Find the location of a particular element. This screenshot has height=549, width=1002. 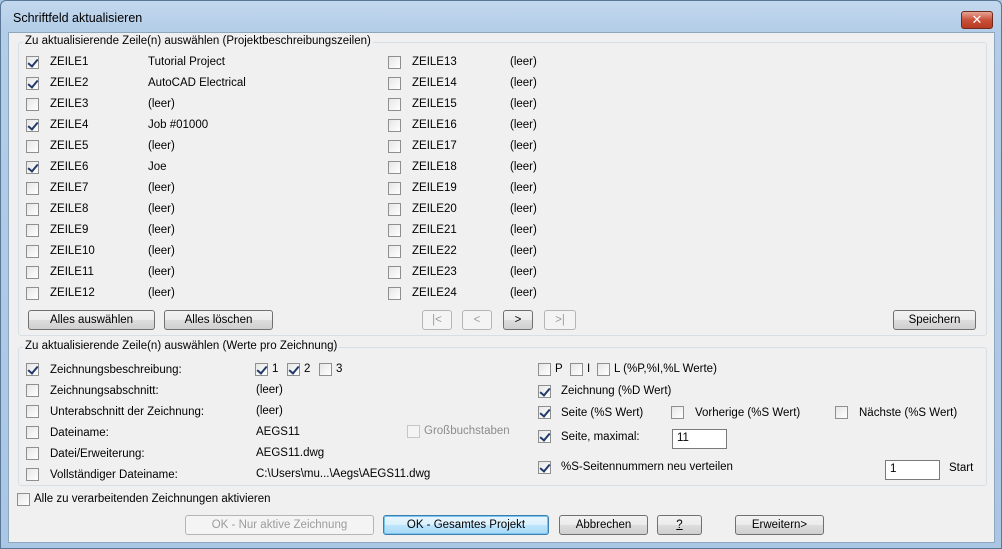

line-24-checkbox is located at coordinates (394, 293).